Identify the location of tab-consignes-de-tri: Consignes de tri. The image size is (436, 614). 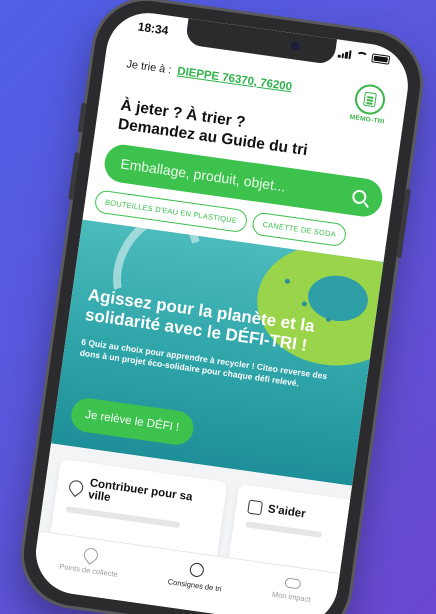
(195, 576).